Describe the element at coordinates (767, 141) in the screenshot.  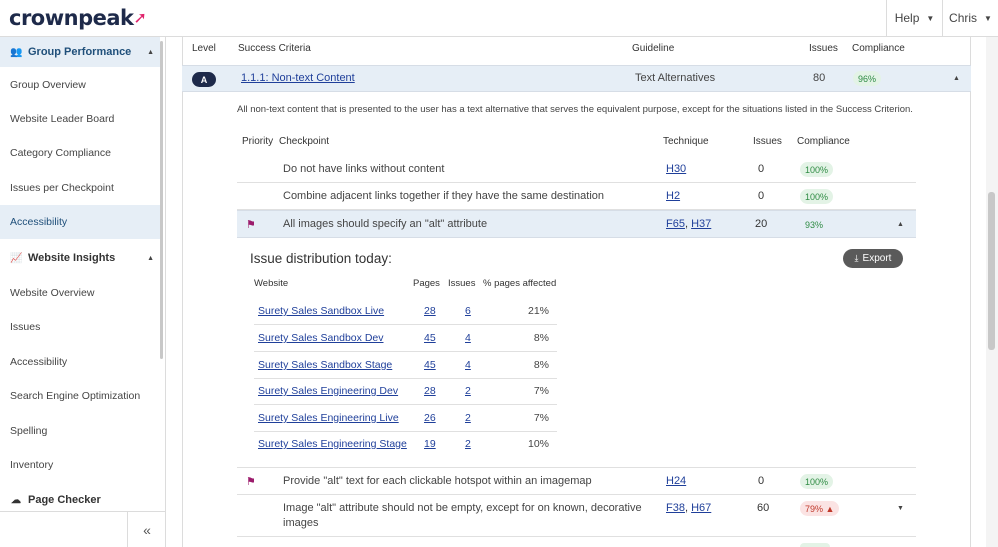
I see `col-header-cp-issues: Issues` at that location.